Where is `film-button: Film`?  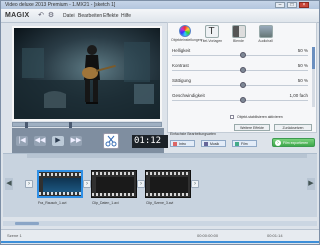 film-button: Film is located at coordinates (244, 143).